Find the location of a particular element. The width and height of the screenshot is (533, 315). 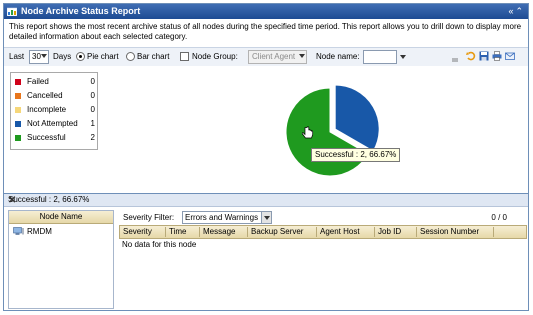

computer-icon is located at coordinates (18, 231).